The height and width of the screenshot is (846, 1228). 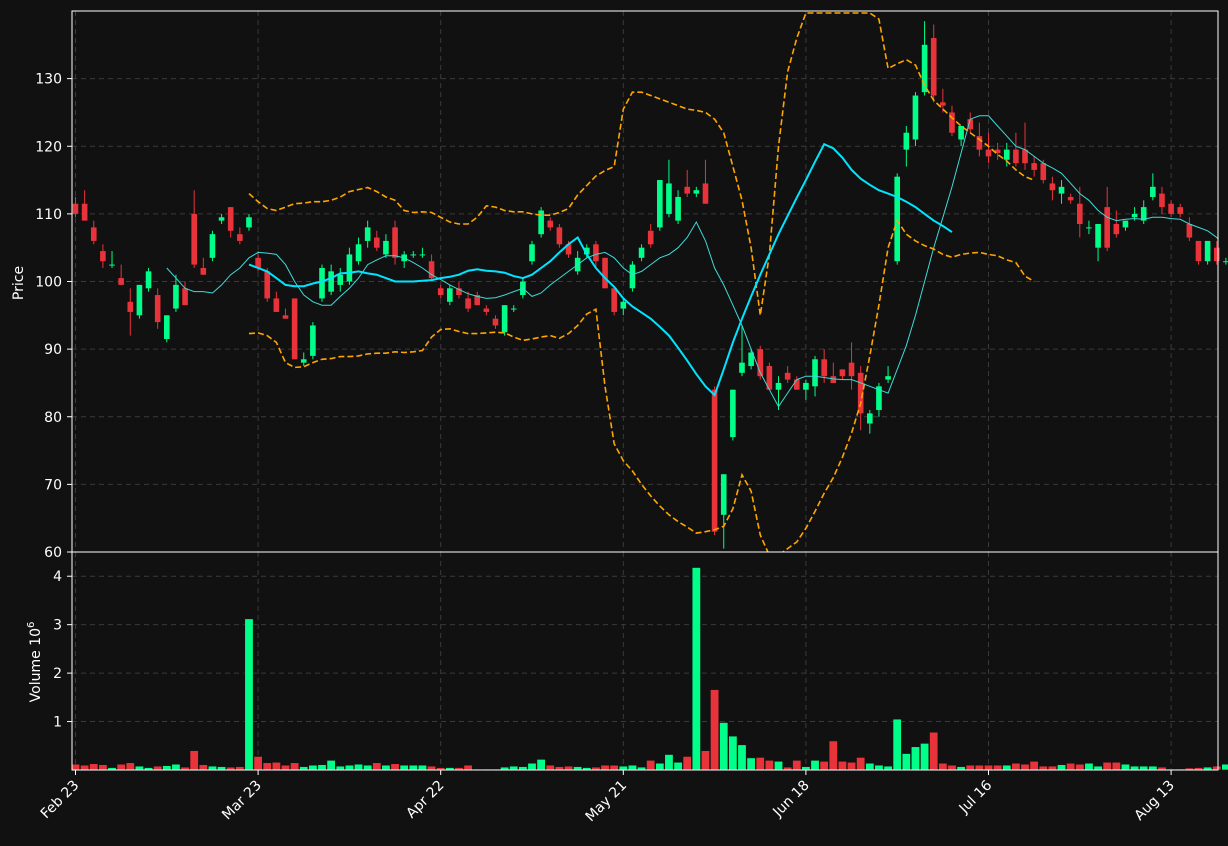 What do you see at coordinates (48, 147) in the screenshot?
I see `price-tick-label: 120` at bounding box center [48, 147].